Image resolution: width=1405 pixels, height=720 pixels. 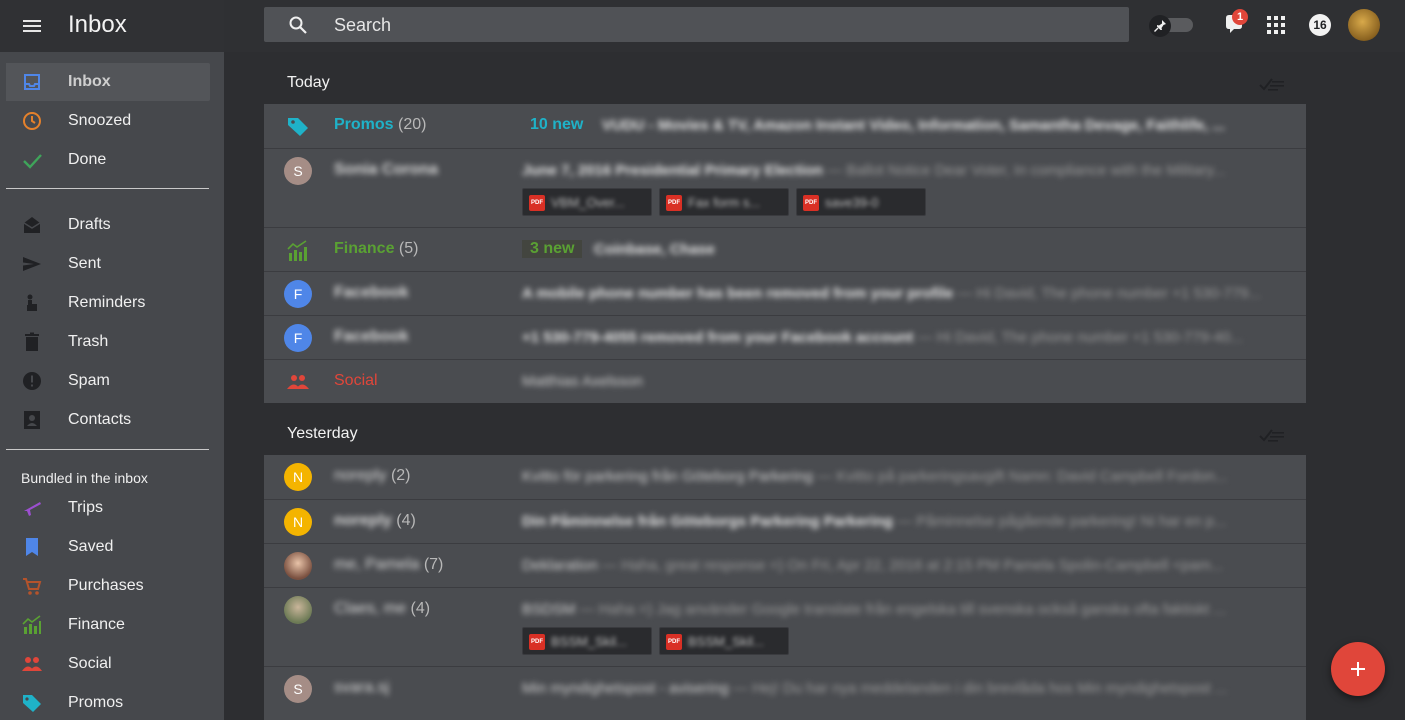 I want to click on search-box, so click(x=696, y=24).